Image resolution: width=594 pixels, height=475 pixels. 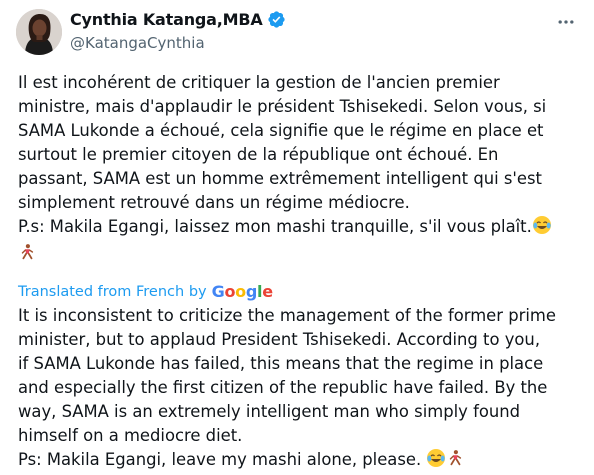 I want to click on avatar, so click(x=39, y=32).